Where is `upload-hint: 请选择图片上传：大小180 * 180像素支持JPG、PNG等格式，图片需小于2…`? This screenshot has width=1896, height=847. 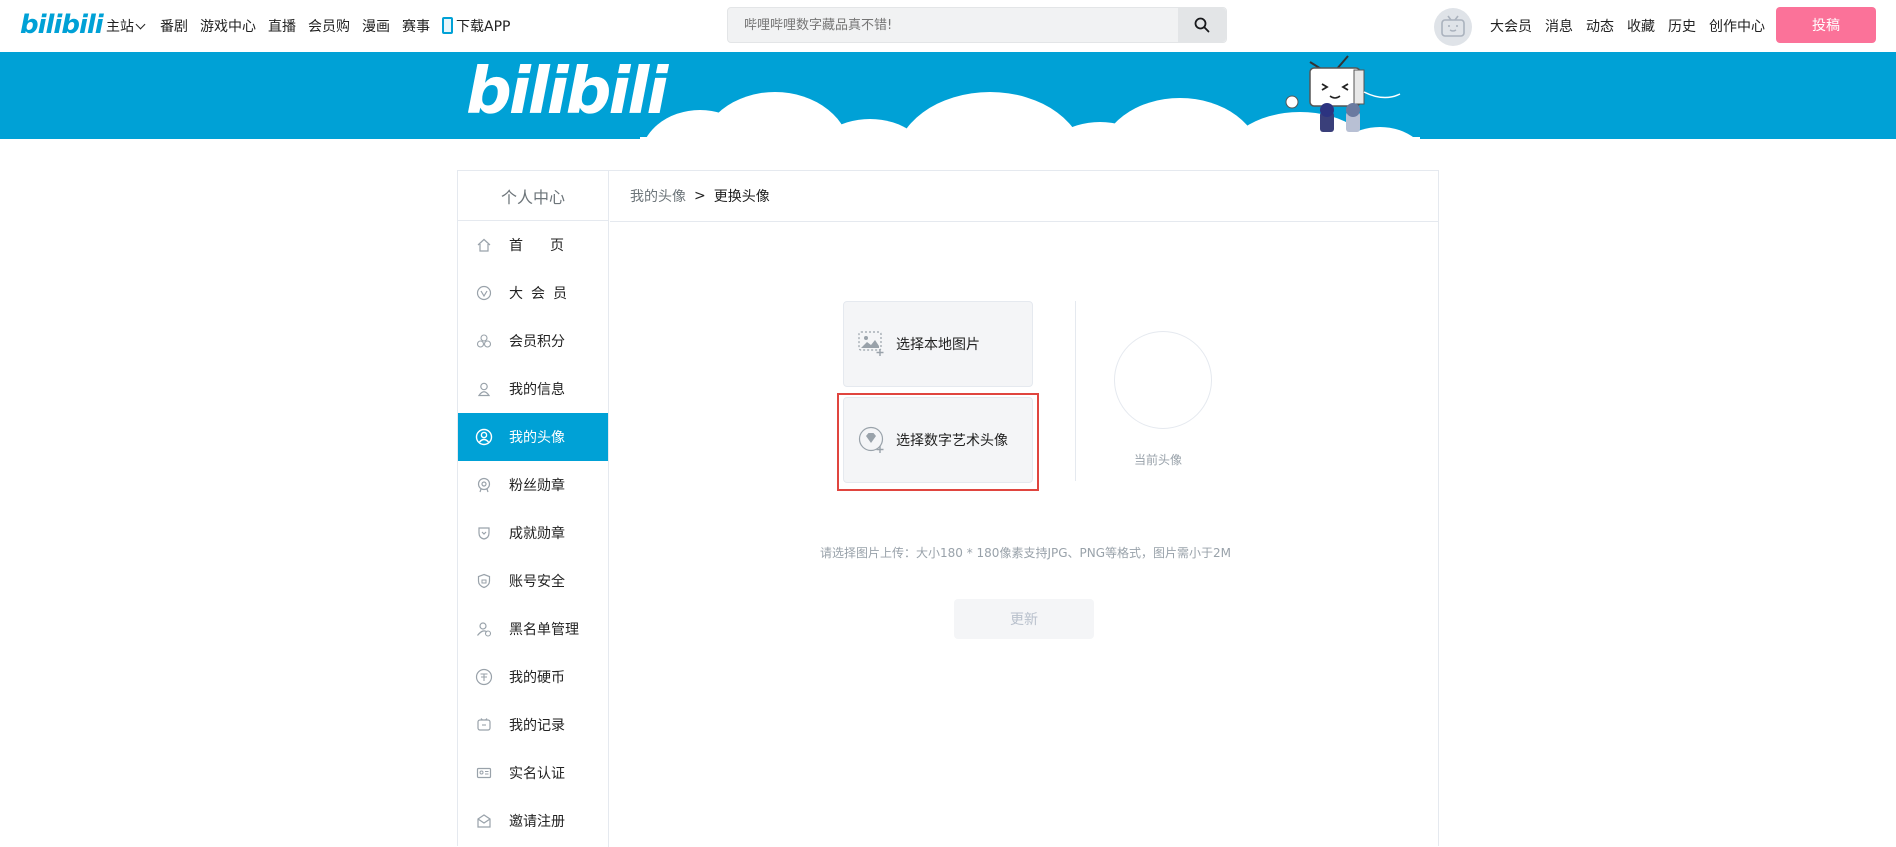
upload-hint: 请选择图片上传：大小180 * 180像素支持JPG、PNG等格式，图片需小于2… is located at coordinates (1026, 553).